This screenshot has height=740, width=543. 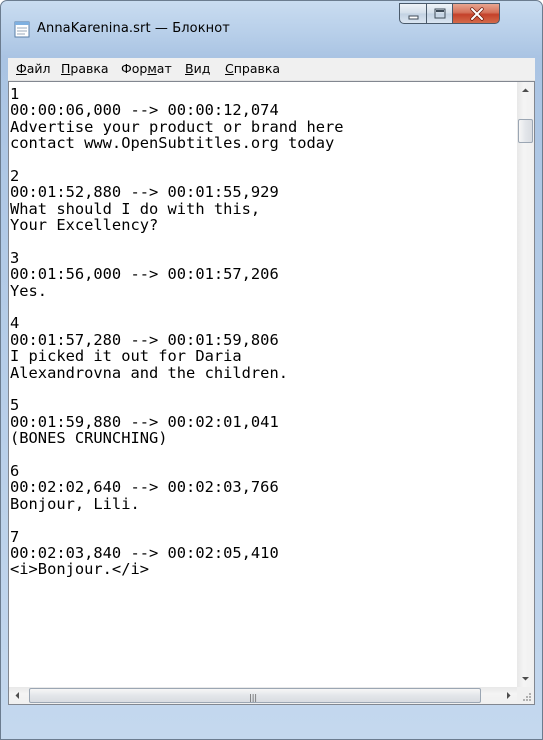 What do you see at coordinates (15, 94) in the screenshot?
I see `text-line: 1` at bounding box center [15, 94].